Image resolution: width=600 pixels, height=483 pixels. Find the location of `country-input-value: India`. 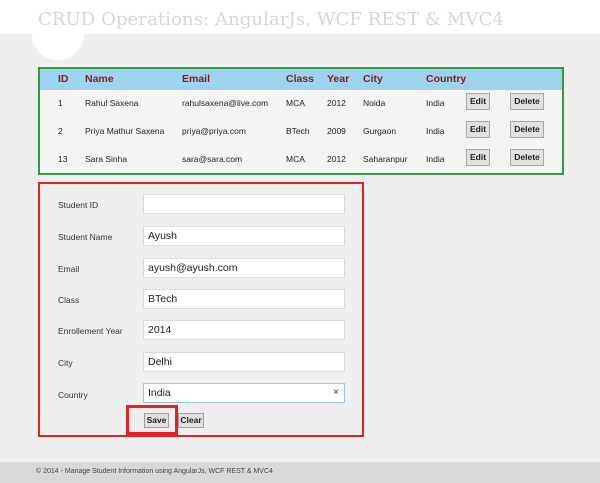

country-input-value: India is located at coordinates (159, 393).